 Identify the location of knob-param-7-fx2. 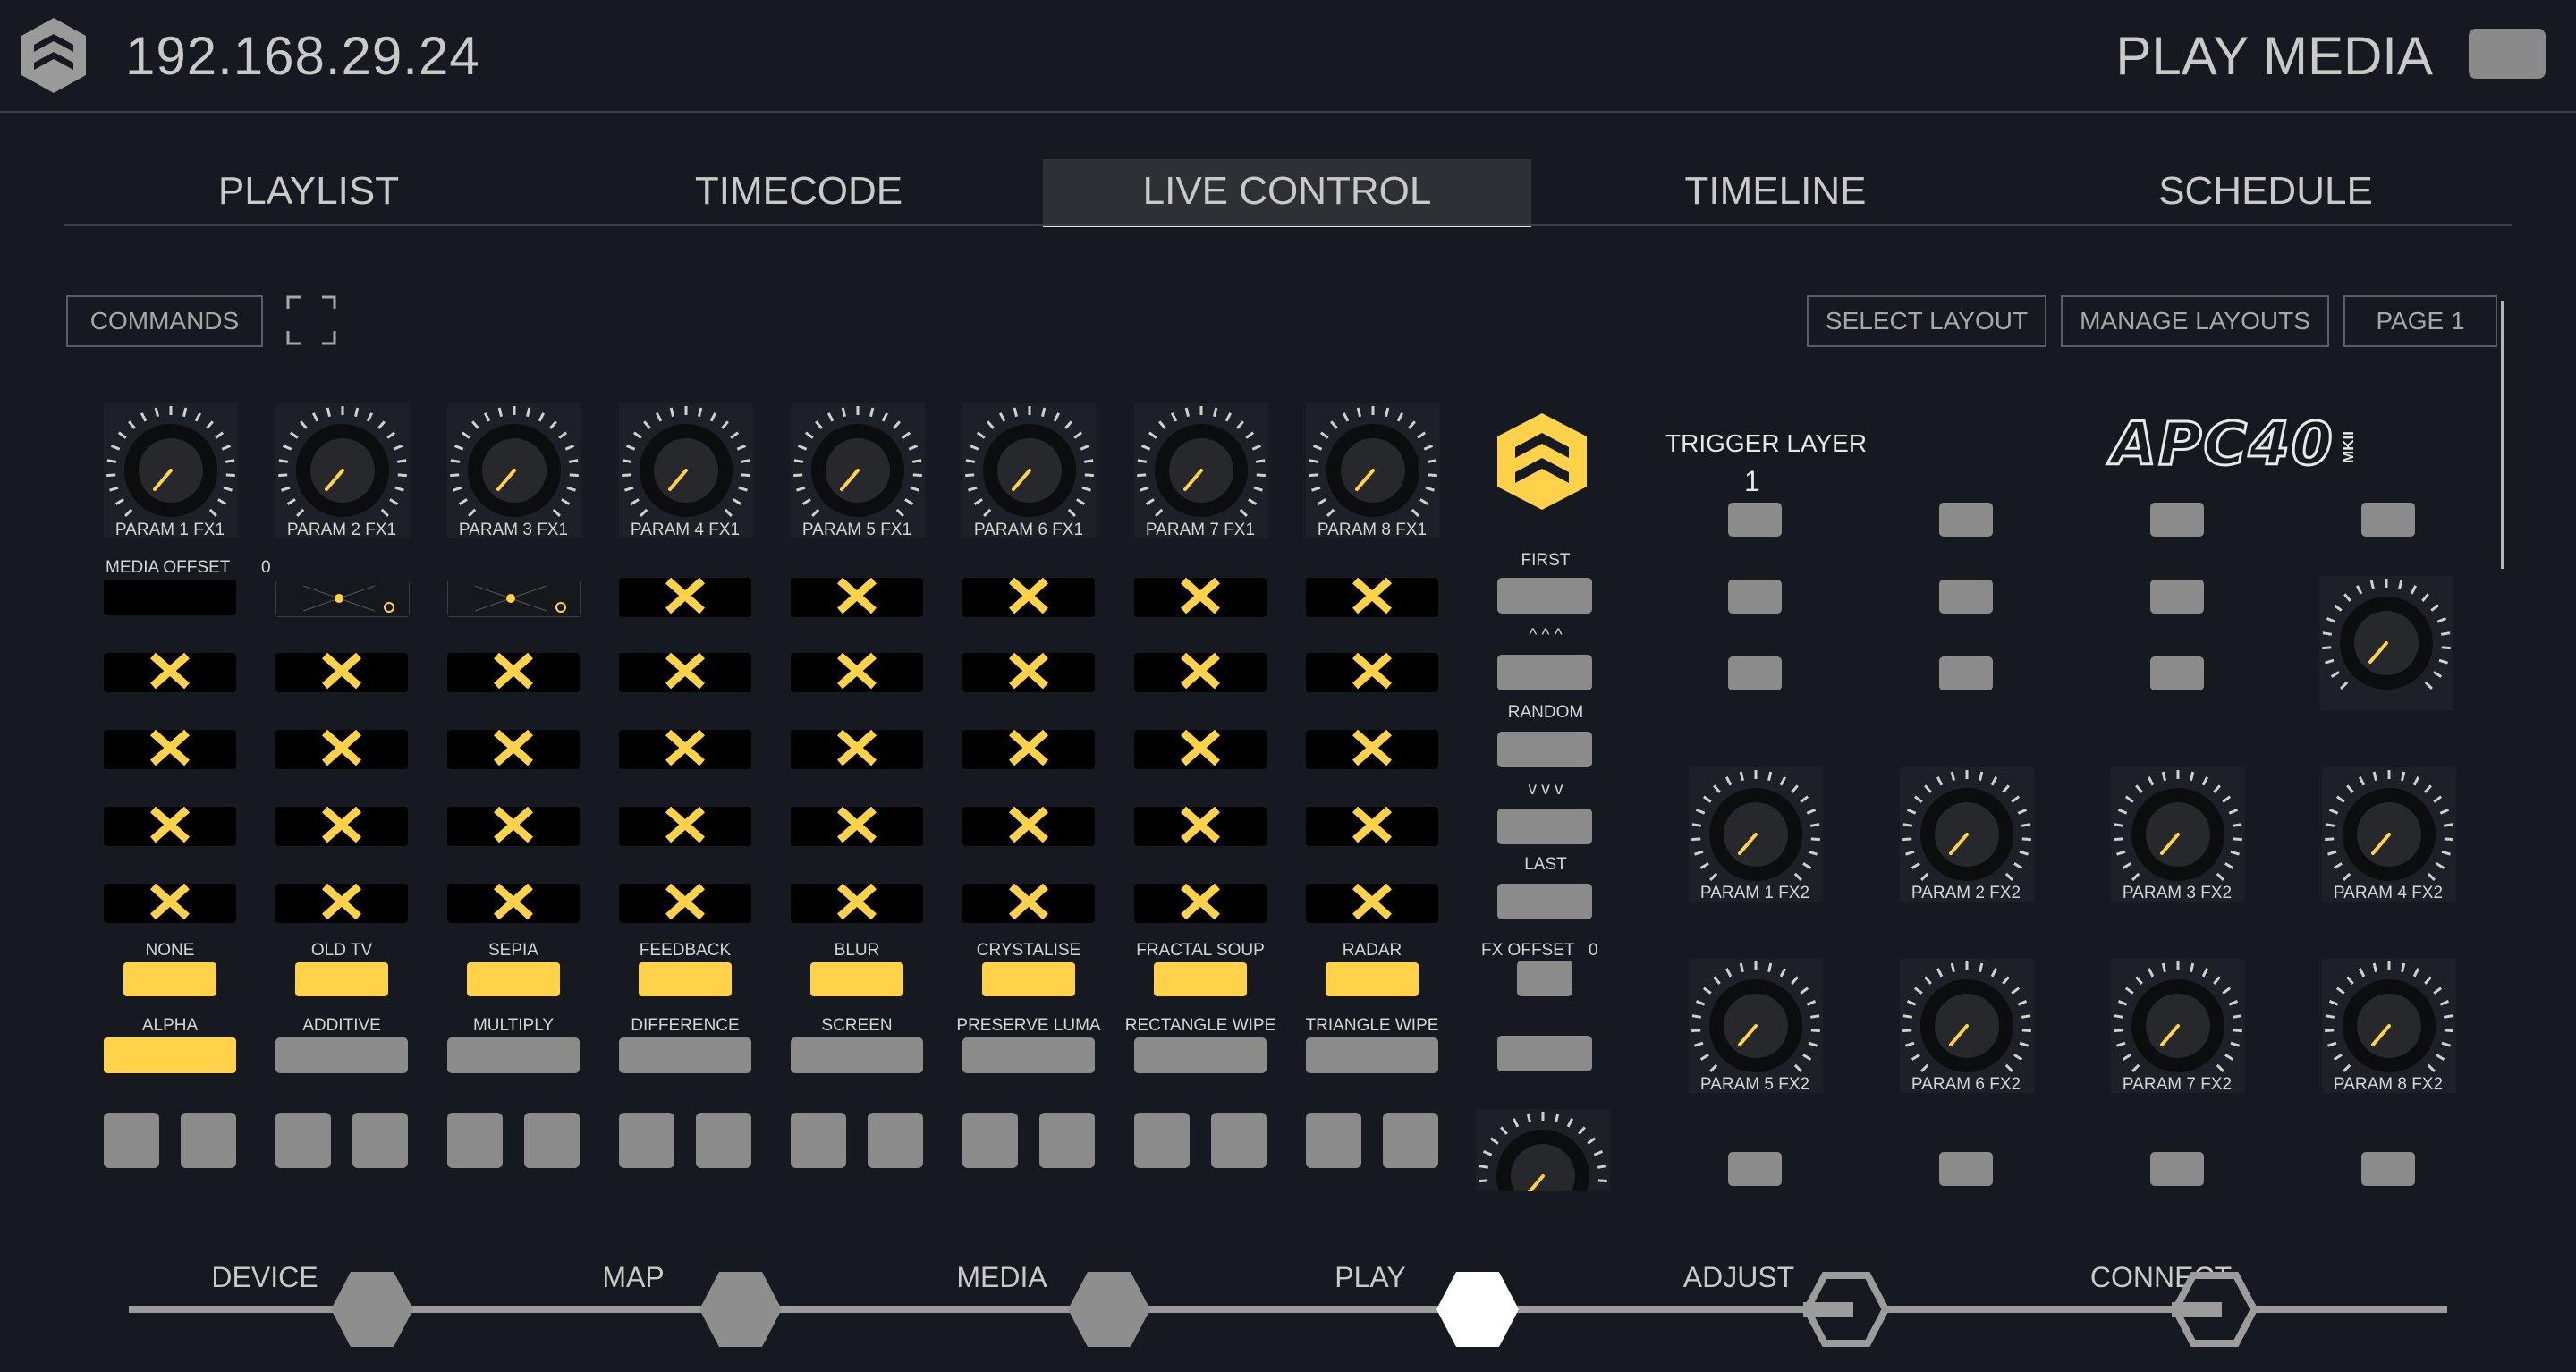
(2178, 1026).